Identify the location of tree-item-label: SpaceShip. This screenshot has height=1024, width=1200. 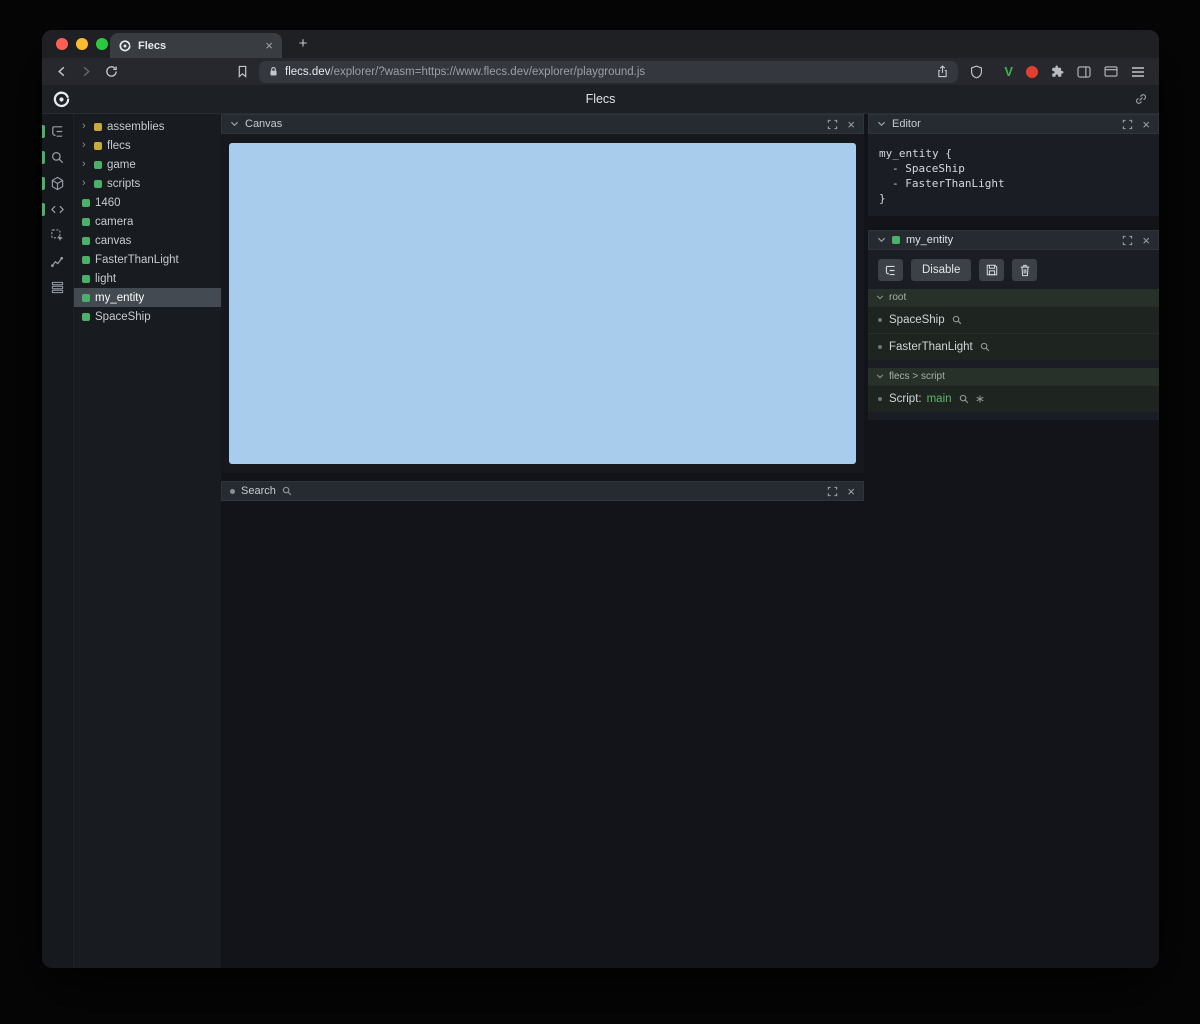
(123, 316).